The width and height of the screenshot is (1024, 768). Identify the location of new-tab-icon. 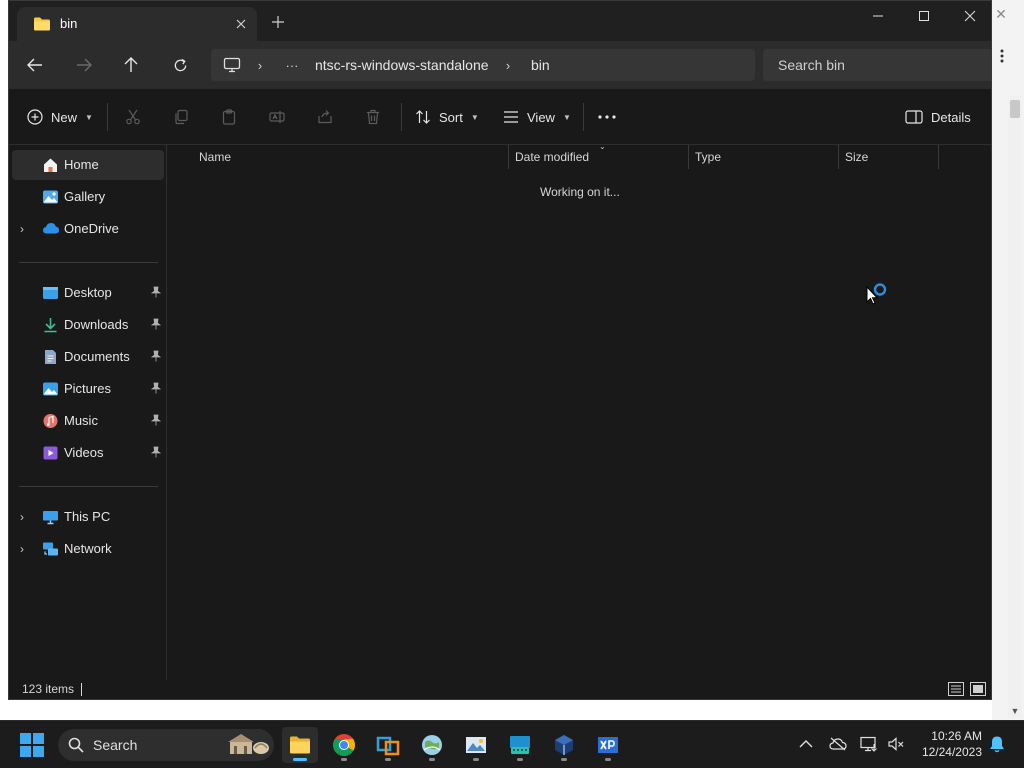
(278, 22).